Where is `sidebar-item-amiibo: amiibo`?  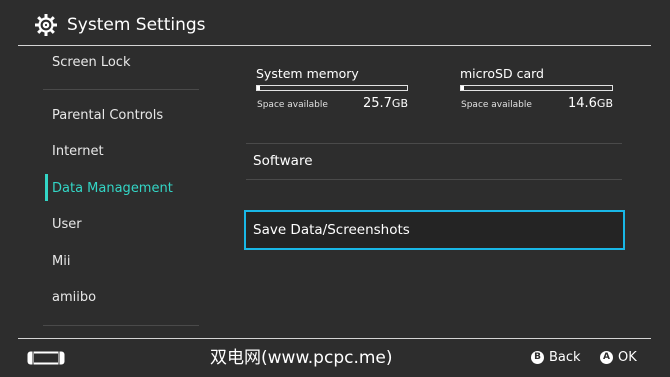
sidebar-item-amiibo: amiibo is located at coordinates (74, 297).